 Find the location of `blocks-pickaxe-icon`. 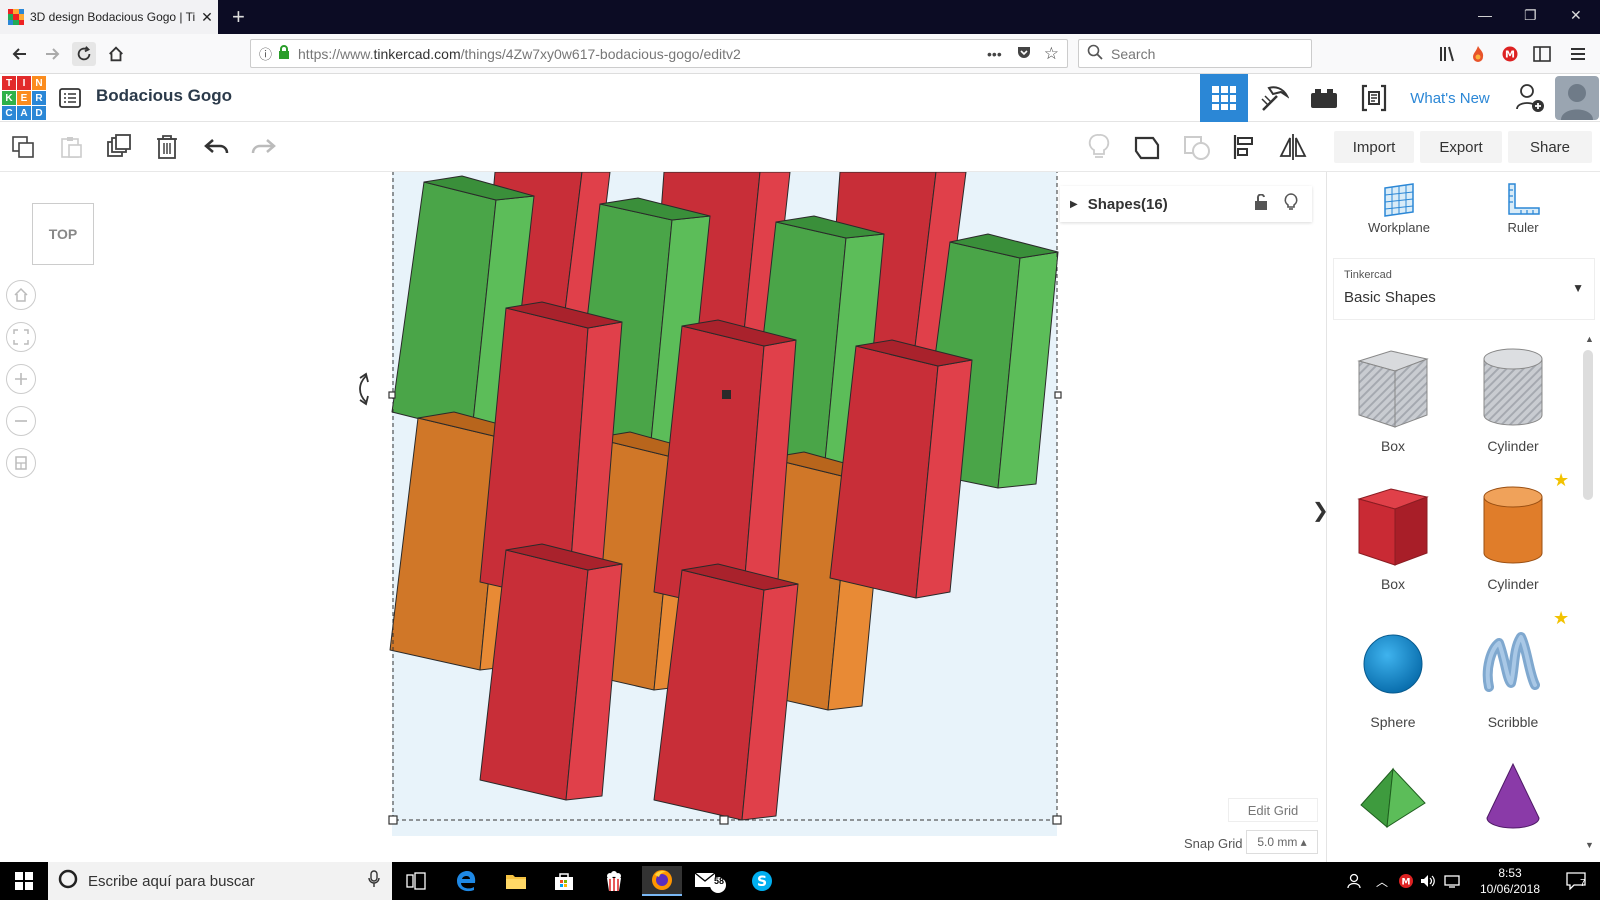

blocks-pickaxe-icon is located at coordinates (1274, 98).